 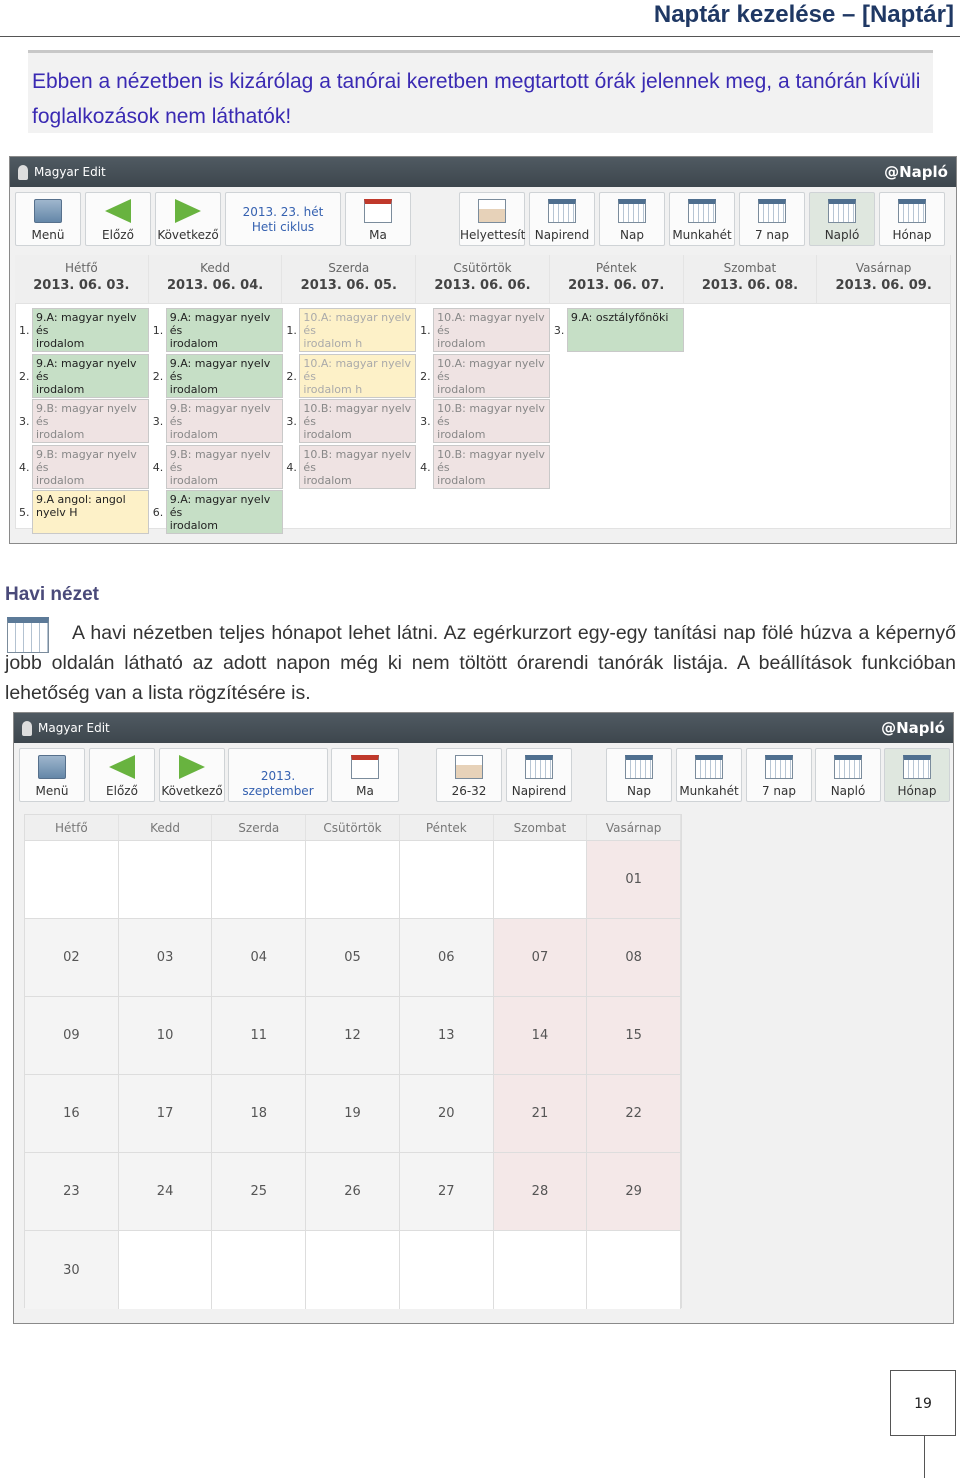 I want to click on month-selector: 2013. szeptember, so click(x=278, y=775).